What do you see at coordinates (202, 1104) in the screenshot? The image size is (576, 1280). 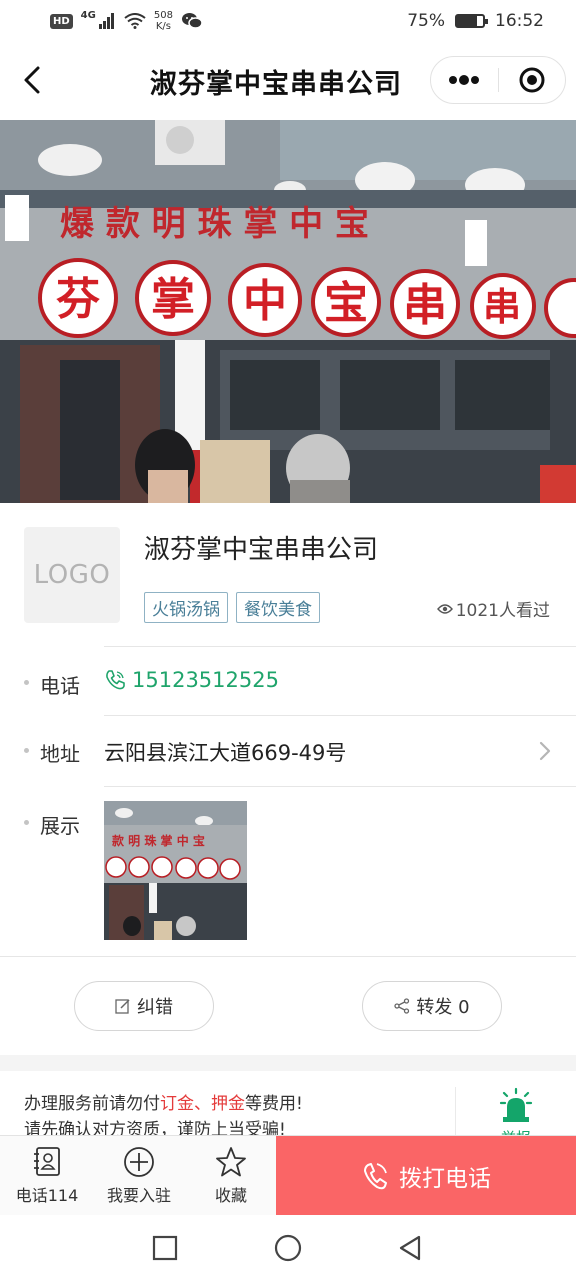 I see `notice-highlight: 订金、押金` at bounding box center [202, 1104].